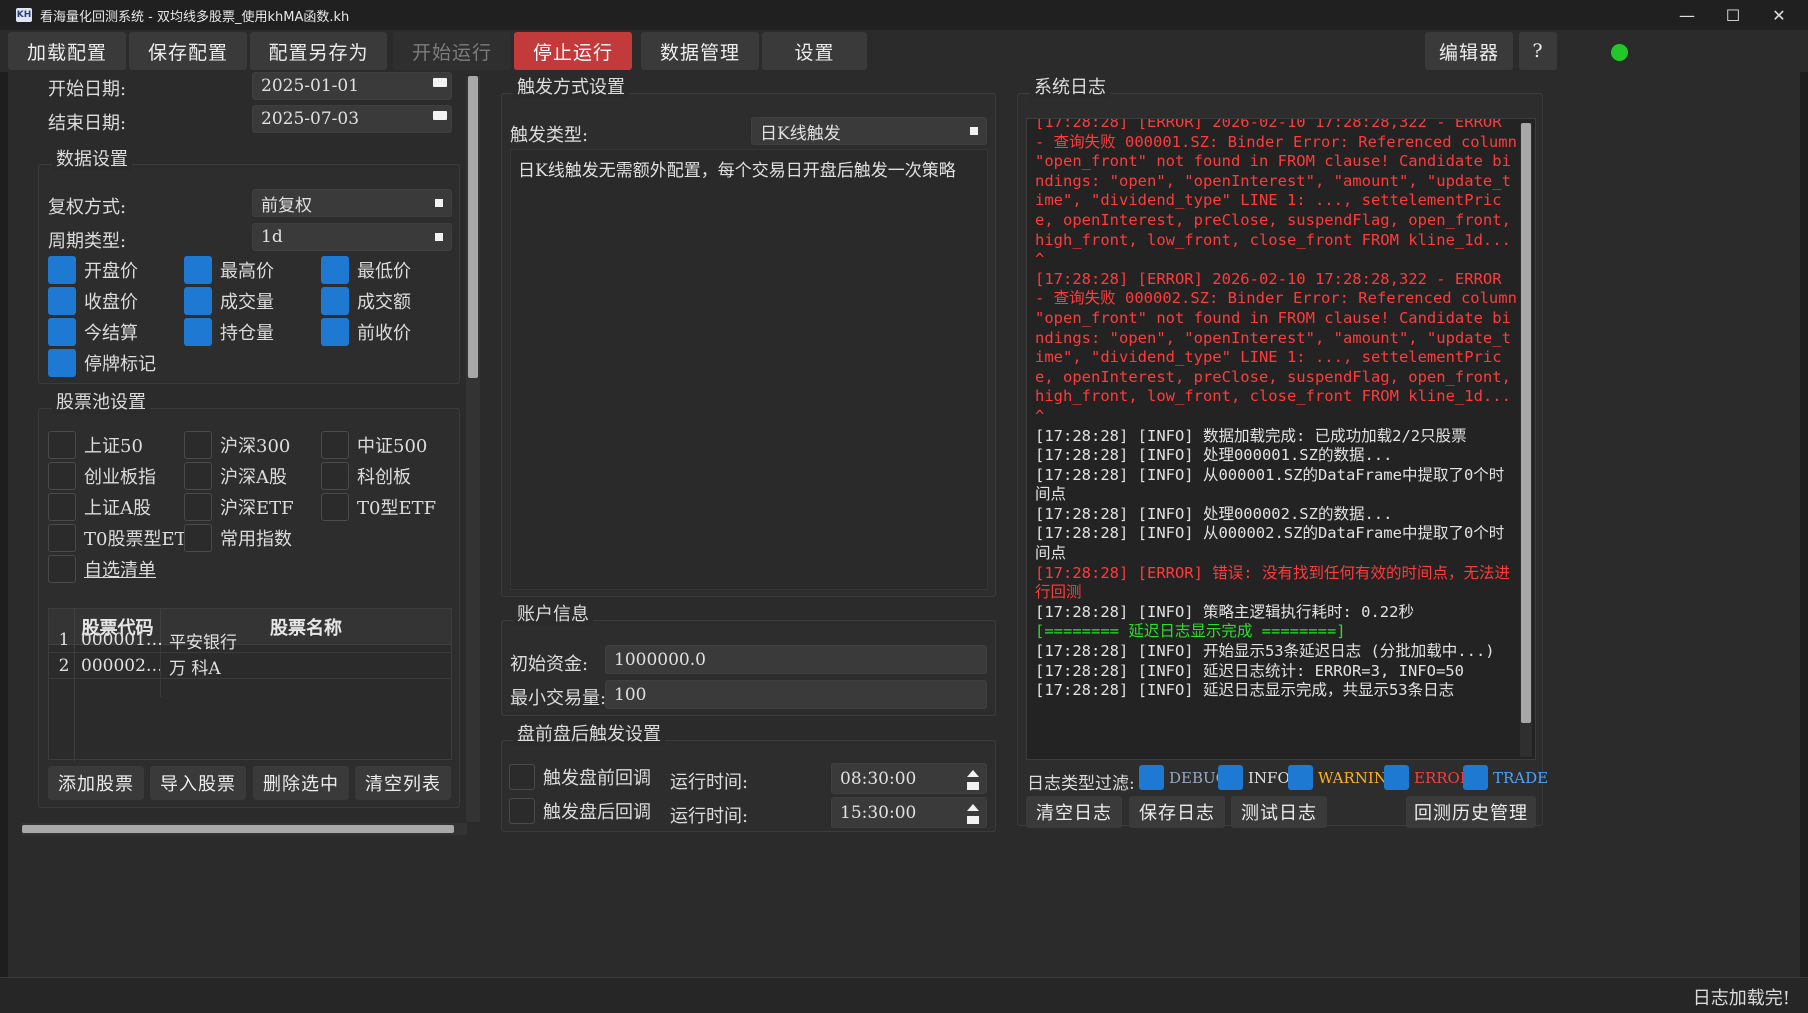  I want to click on field-checkbox-open: 开盘价, so click(93, 270).